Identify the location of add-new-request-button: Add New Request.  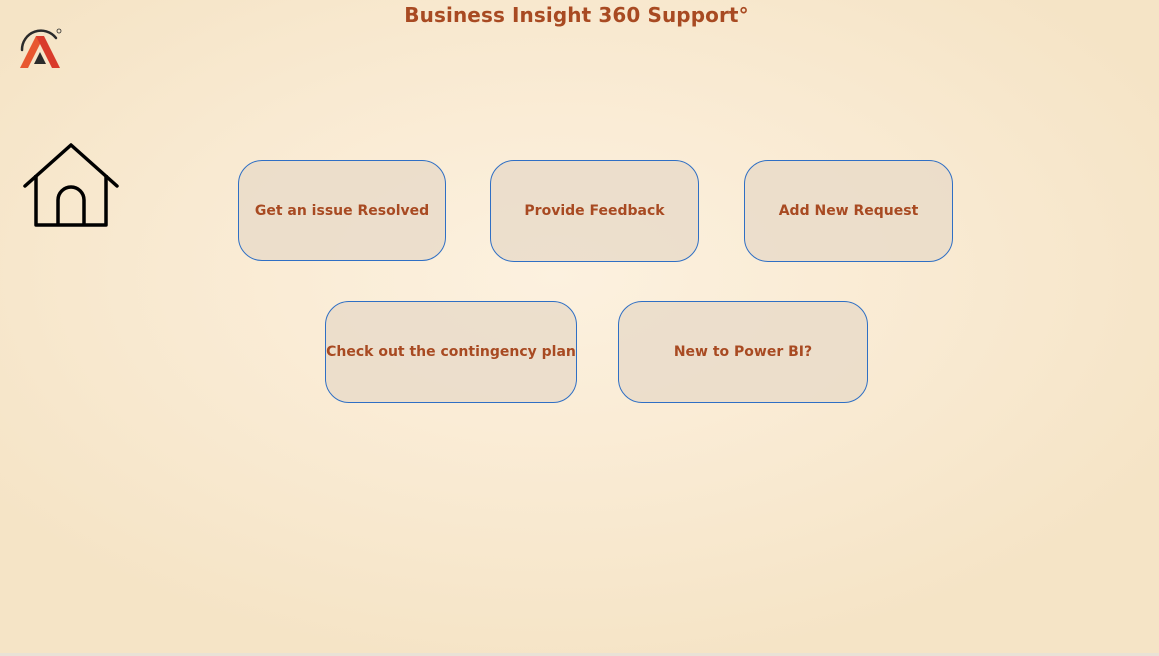
(848, 211).